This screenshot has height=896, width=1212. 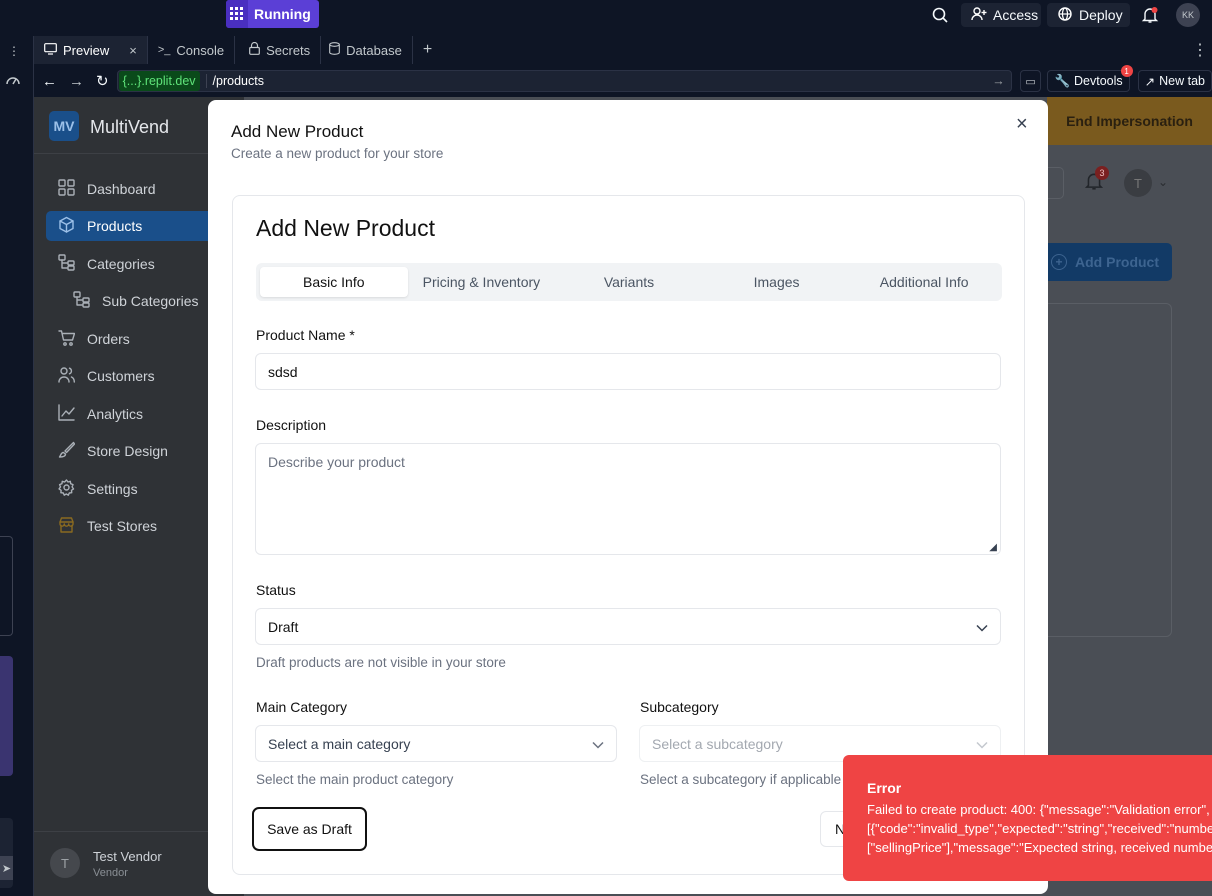 I want to click on tab-secrets-label: Secrets, so click(x=288, y=50).